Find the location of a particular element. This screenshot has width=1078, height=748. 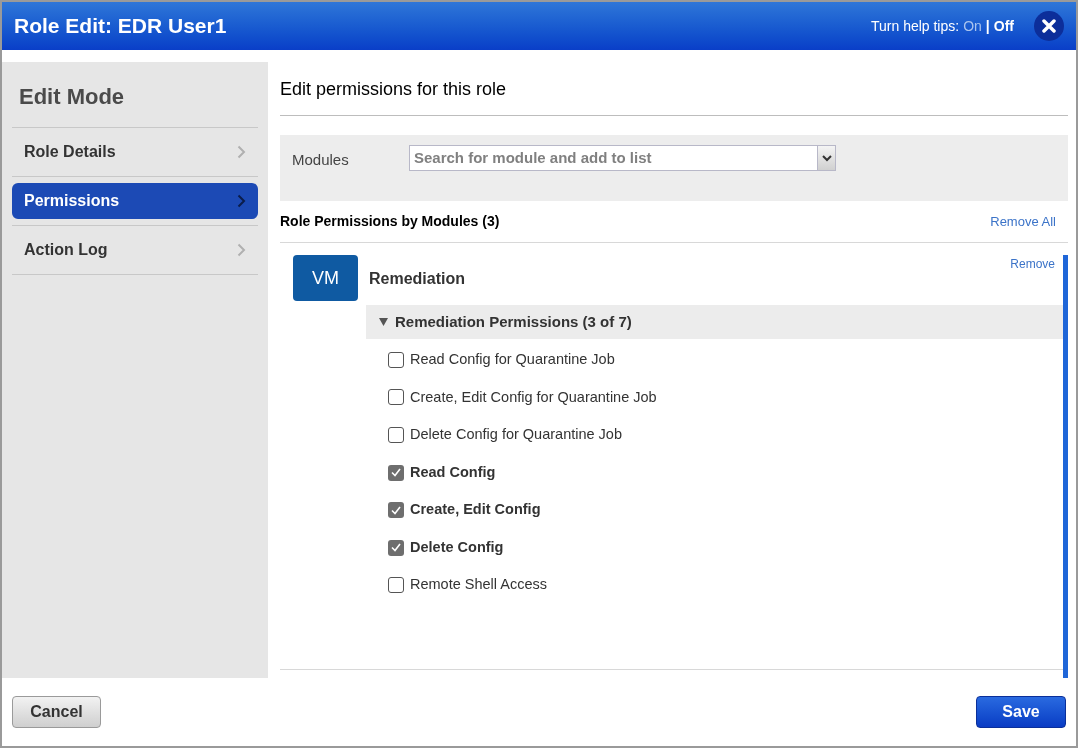

permission-label: Read Config is located at coordinates (453, 472).